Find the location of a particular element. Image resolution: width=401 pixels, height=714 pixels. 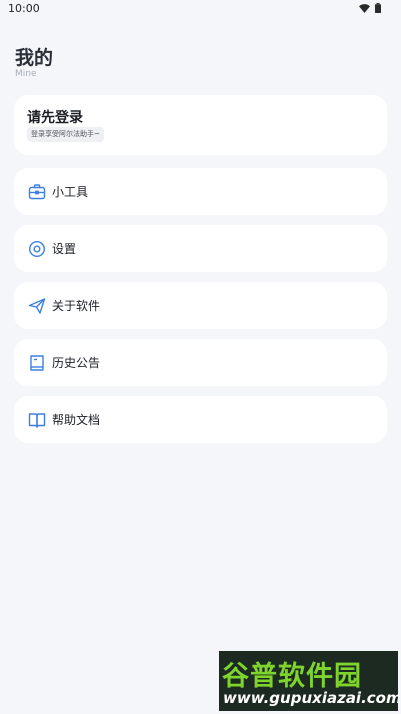

page-title: 我的 is located at coordinates (34, 58).